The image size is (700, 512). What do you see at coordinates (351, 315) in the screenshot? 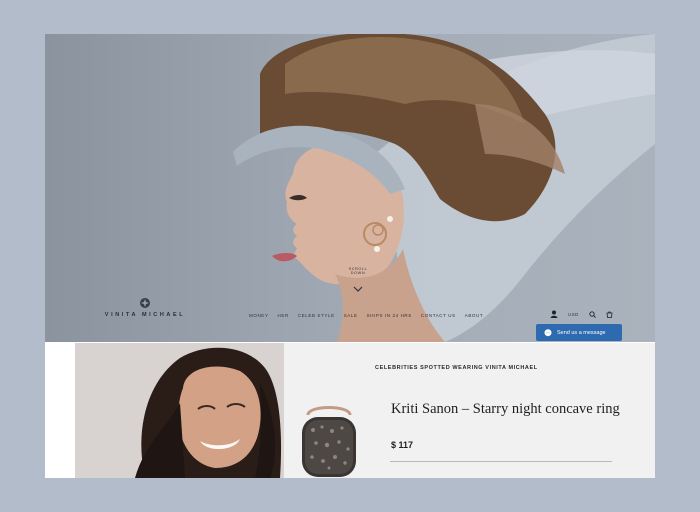
I see `nav-item-sale: SALE` at bounding box center [351, 315].